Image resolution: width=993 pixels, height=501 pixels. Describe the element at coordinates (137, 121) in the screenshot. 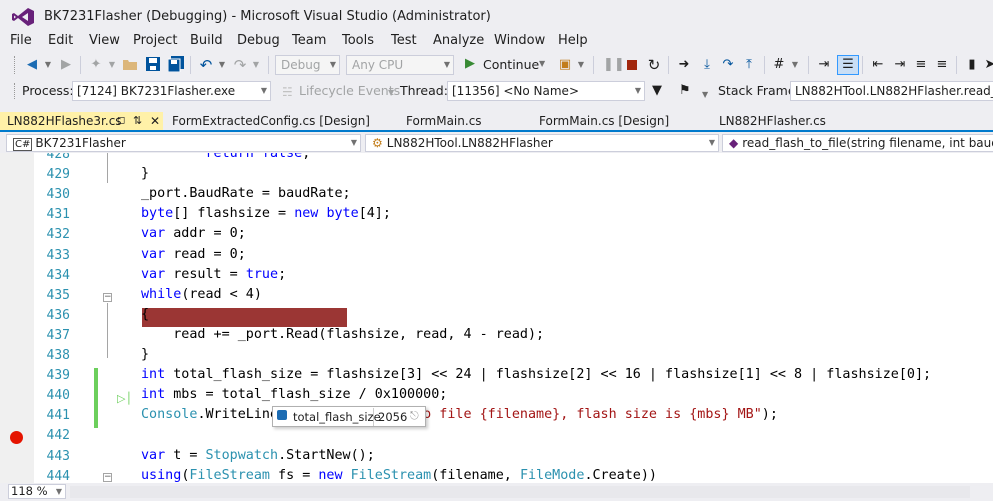

I see `keep-tab-icon: ⇅` at that location.